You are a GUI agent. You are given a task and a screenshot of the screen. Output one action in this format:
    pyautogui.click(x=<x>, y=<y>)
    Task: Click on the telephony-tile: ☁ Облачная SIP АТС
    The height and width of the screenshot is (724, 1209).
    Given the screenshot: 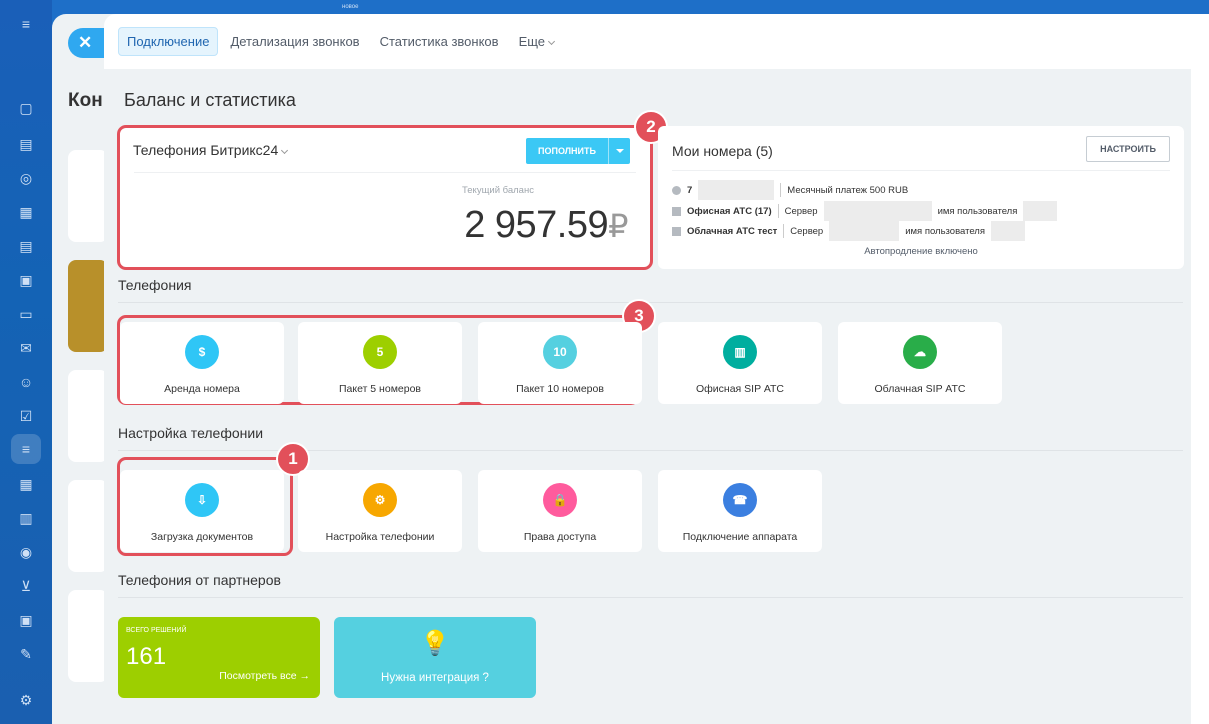 What is the action you would take?
    pyautogui.click(x=920, y=363)
    